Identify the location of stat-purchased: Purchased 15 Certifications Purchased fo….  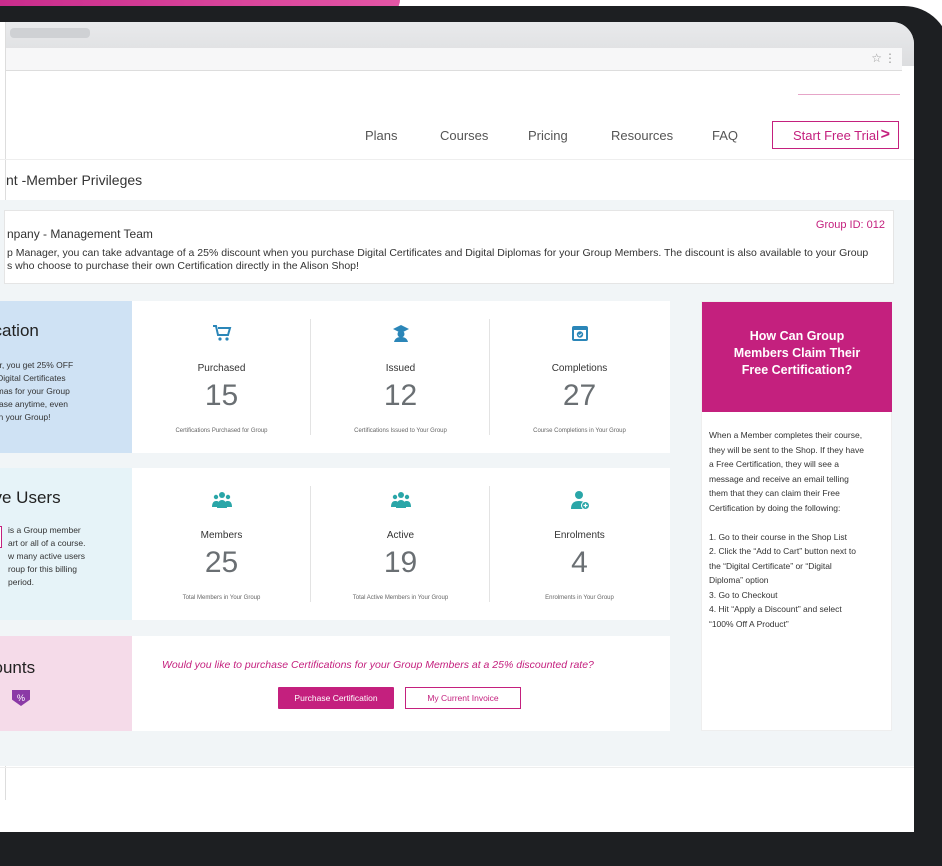
(221, 377).